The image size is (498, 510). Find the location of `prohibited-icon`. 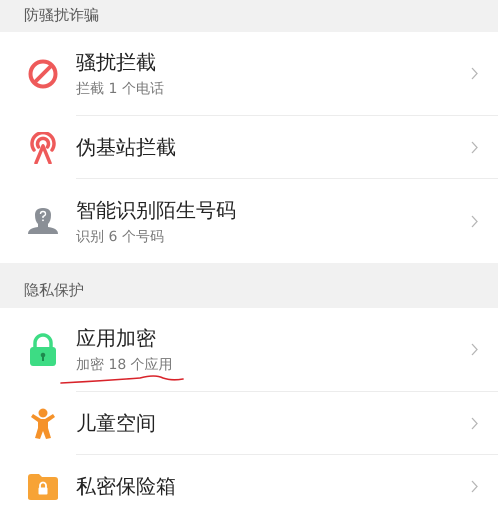

prohibited-icon is located at coordinates (43, 74).